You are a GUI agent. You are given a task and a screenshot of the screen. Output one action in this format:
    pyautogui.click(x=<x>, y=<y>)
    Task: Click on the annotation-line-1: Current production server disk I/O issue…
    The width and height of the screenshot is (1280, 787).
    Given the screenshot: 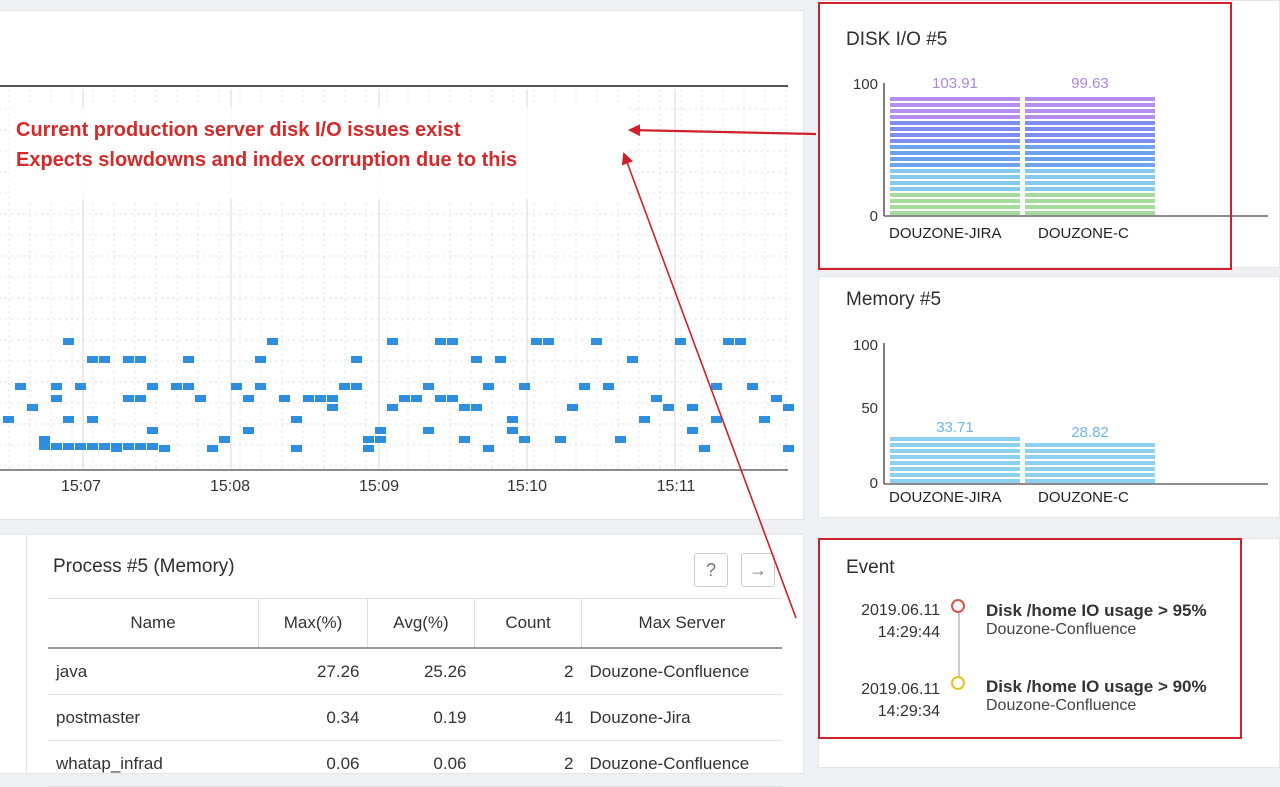 What is the action you would take?
    pyautogui.click(x=238, y=130)
    